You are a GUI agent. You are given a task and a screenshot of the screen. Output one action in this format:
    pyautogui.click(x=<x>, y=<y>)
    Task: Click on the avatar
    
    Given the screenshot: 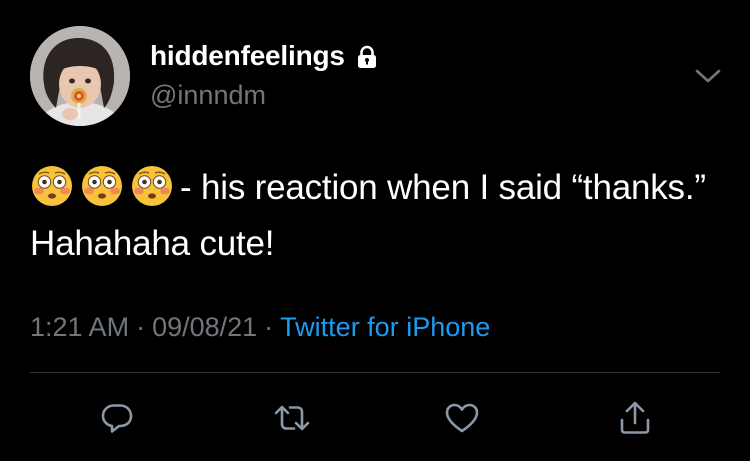 What is the action you would take?
    pyautogui.click(x=80, y=76)
    